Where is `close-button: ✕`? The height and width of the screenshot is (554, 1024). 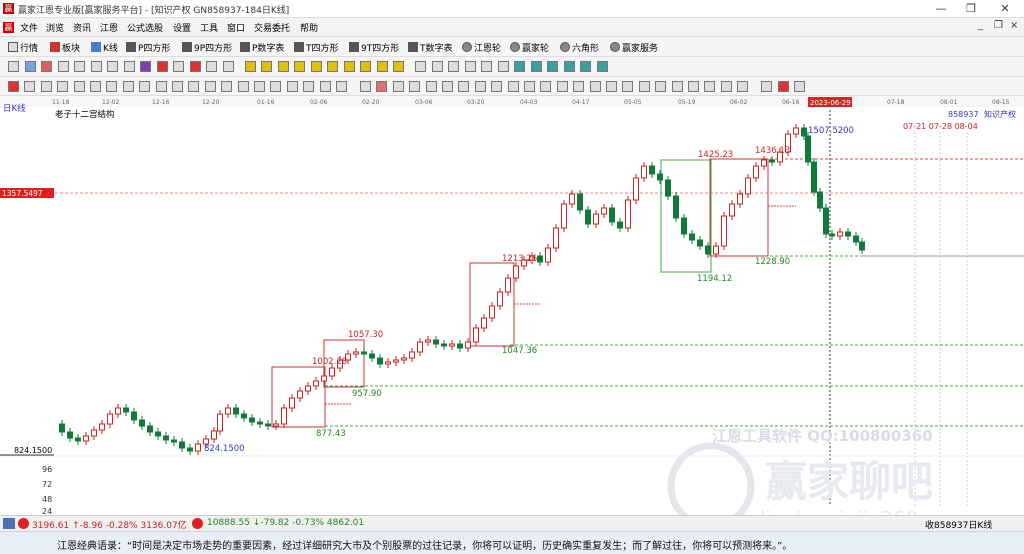 close-button: ✕ is located at coordinates (1005, 8).